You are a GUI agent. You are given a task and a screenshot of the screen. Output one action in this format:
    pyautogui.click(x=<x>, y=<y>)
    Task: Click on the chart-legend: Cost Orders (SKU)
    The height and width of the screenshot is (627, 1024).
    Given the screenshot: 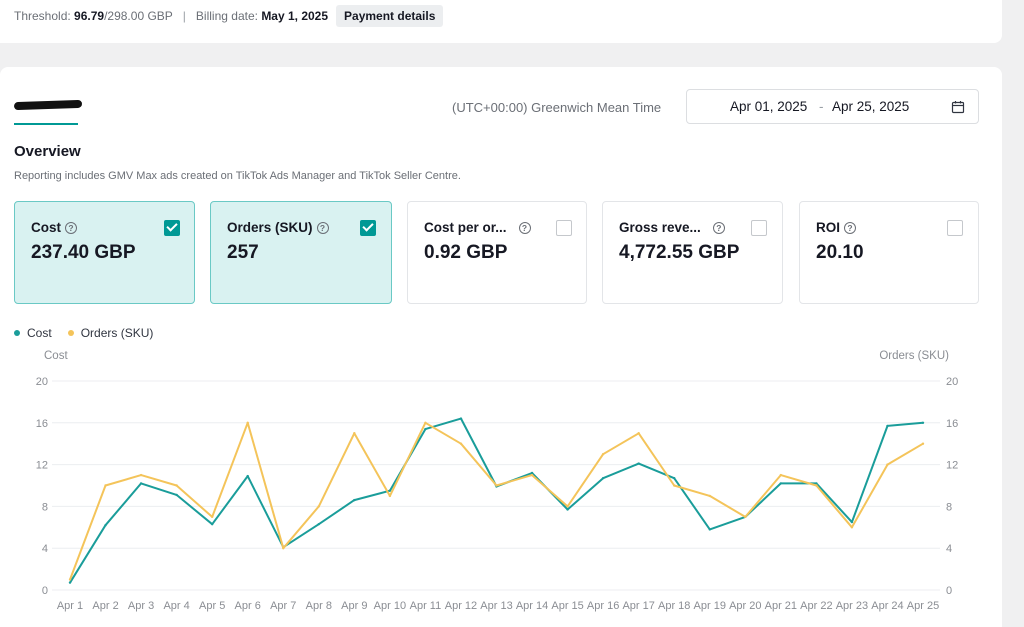 What is the action you would take?
    pyautogui.click(x=83, y=333)
    